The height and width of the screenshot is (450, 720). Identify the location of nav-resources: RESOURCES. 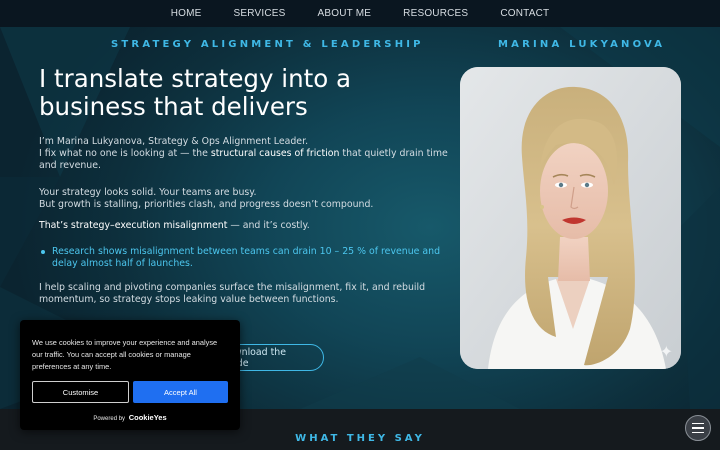
(435, 13).